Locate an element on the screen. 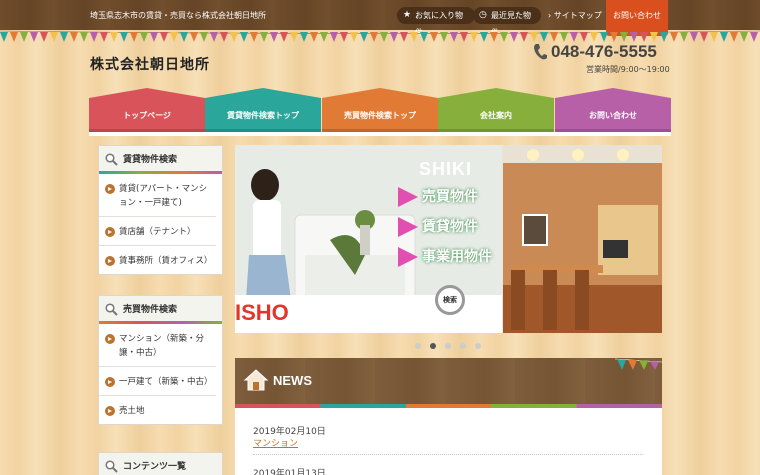  sidebar-item-label: マンション（新築・分譲・中古） is located at coordinates (162, 346).